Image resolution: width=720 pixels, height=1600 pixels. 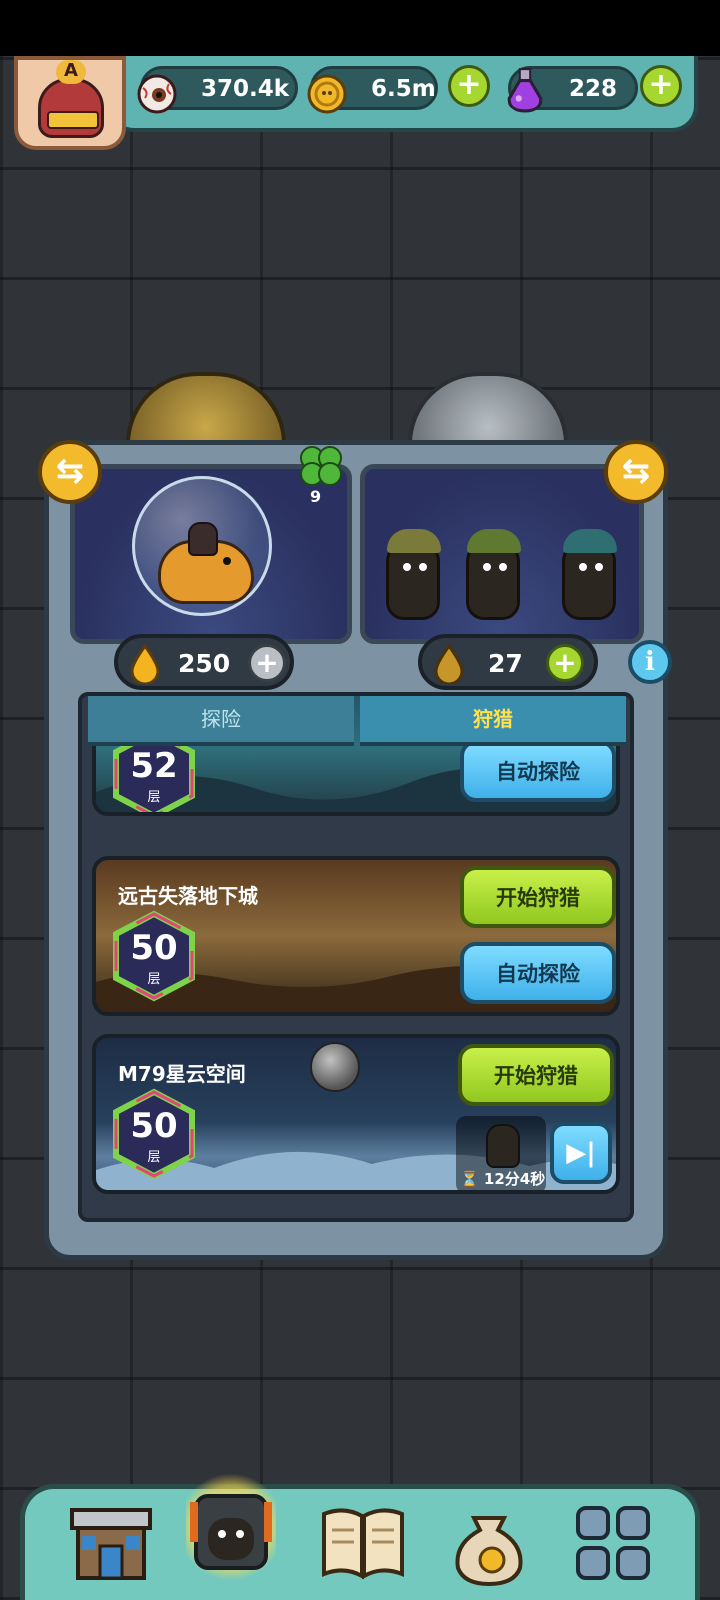 What do you see at coordinates (661, 86) in the screenshot?
I see `add-potions-button: +` at bounding box center [661, 86].